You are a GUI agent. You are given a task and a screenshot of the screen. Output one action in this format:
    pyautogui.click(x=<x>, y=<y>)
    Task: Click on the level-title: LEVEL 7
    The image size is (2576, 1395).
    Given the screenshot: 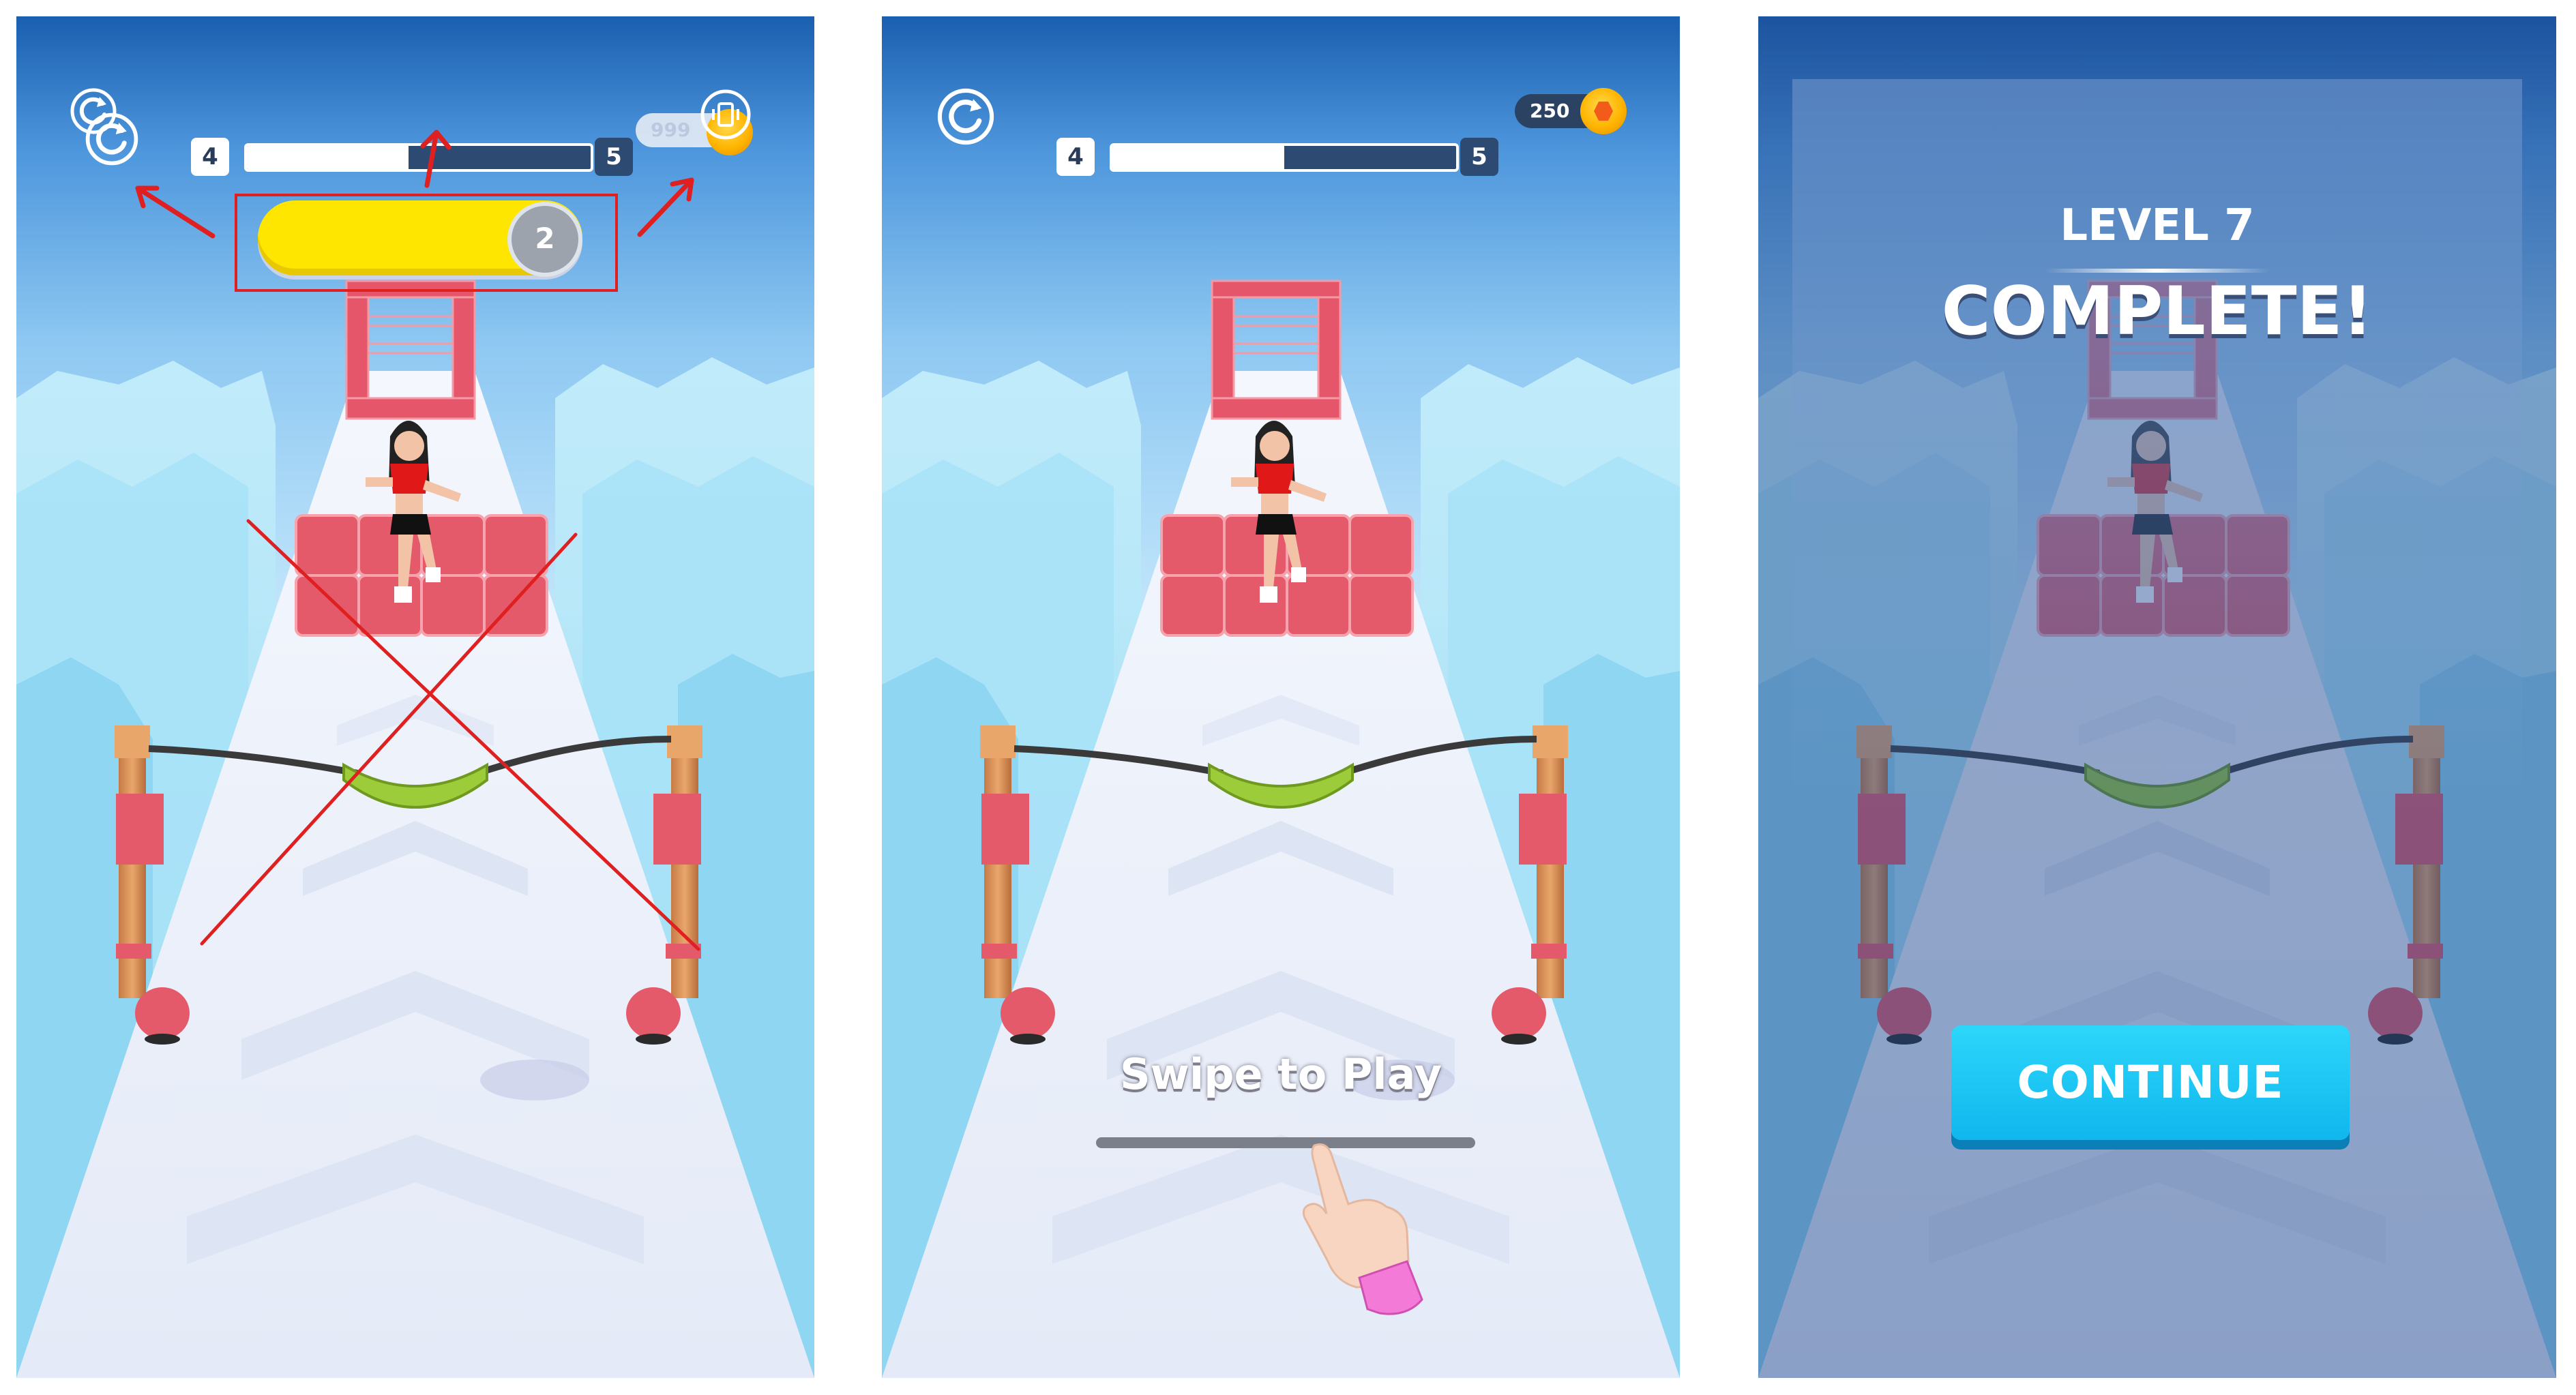 What is the action you would take?
    pyautogui.click(x=2157, y=225)
    